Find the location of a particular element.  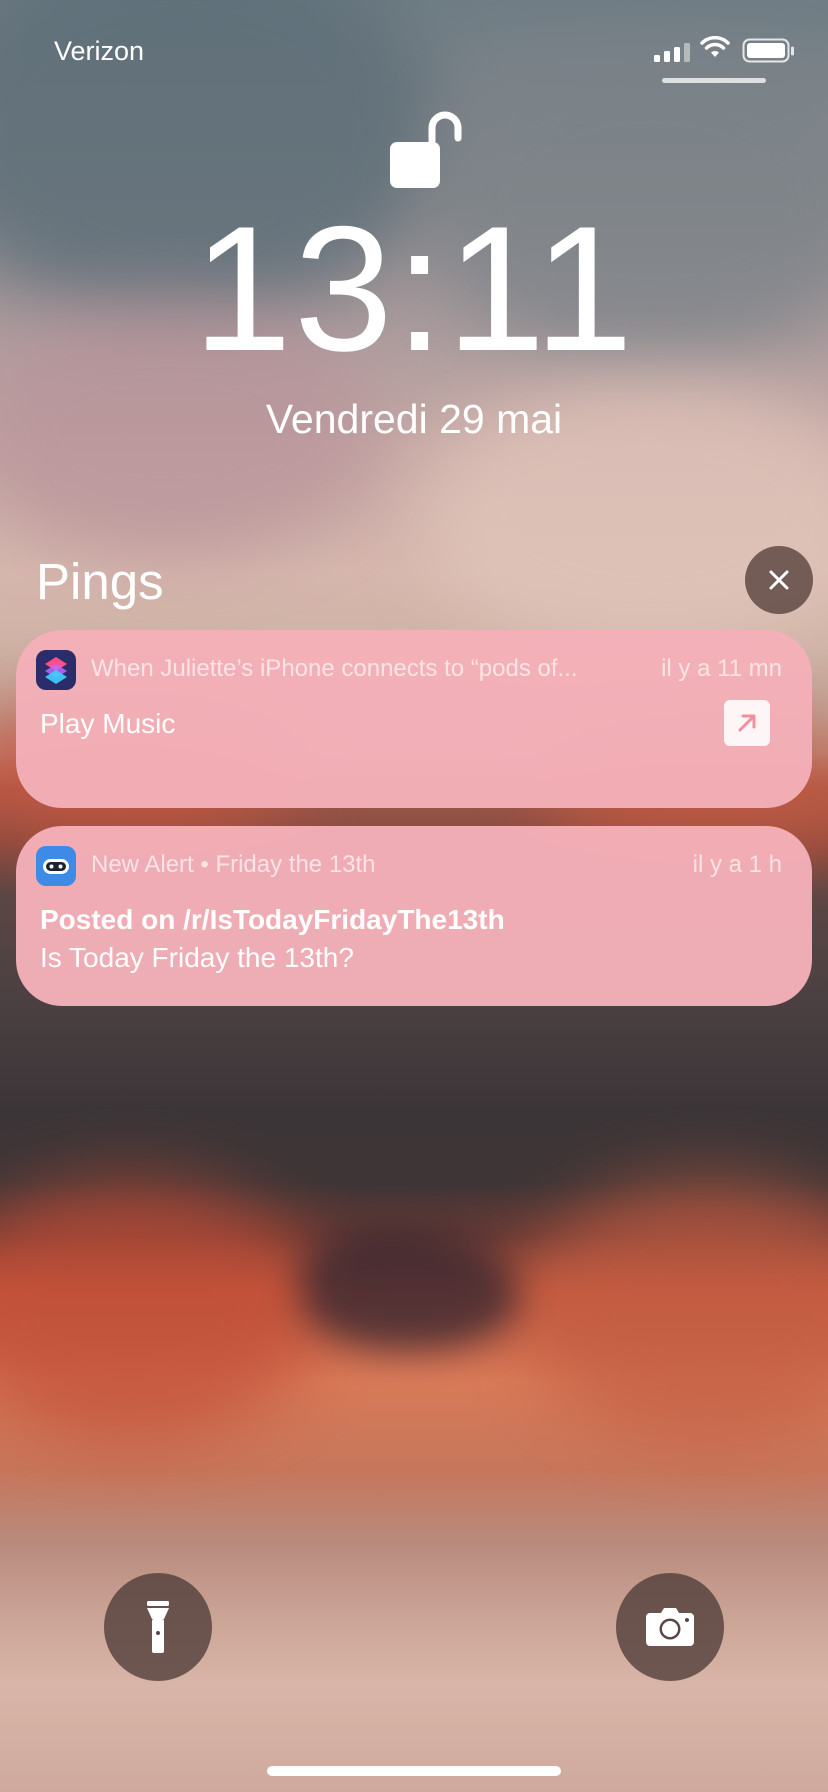

unlocked-padlock-icon is located at coordinates (426, 149).